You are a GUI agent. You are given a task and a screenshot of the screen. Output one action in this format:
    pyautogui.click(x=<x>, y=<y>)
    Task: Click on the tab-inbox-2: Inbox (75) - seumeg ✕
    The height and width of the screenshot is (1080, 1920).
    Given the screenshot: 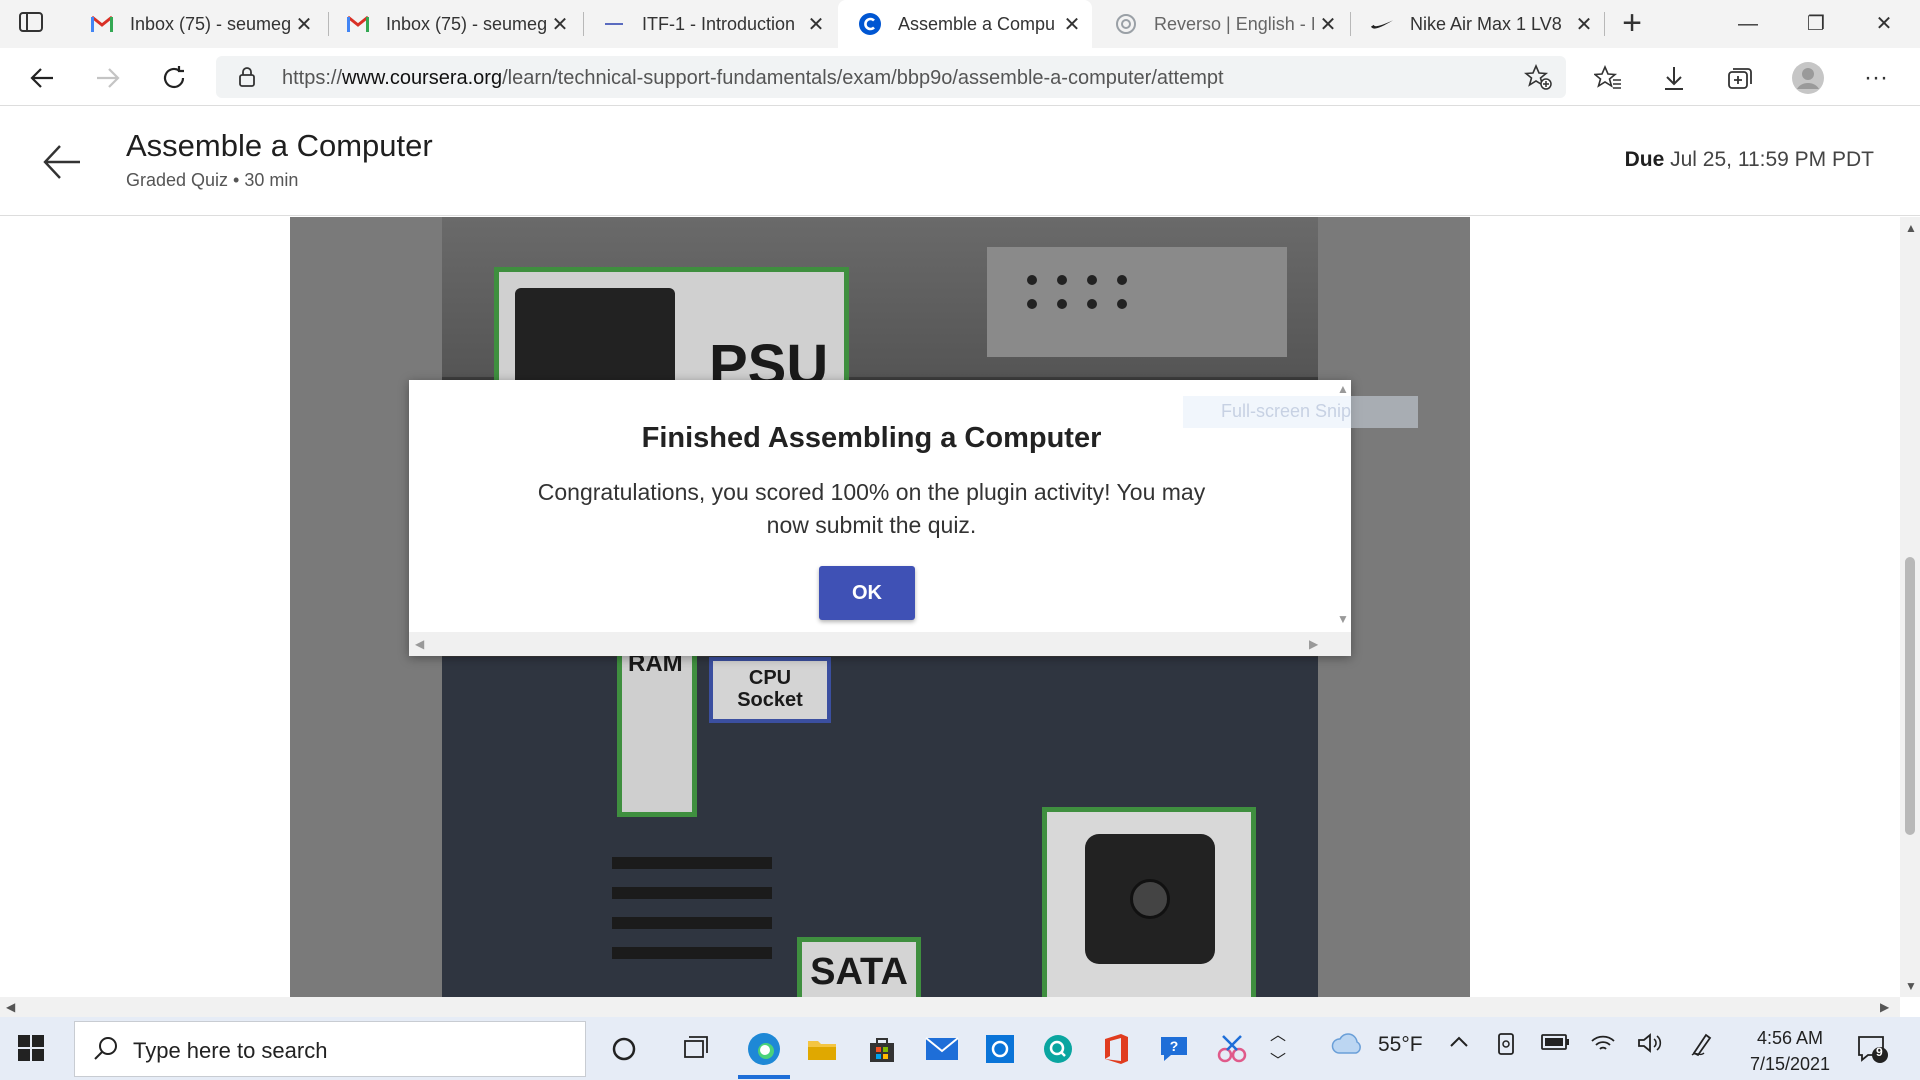 What is the action you would take?
    pyautogui.click(x=453, y=24)
    